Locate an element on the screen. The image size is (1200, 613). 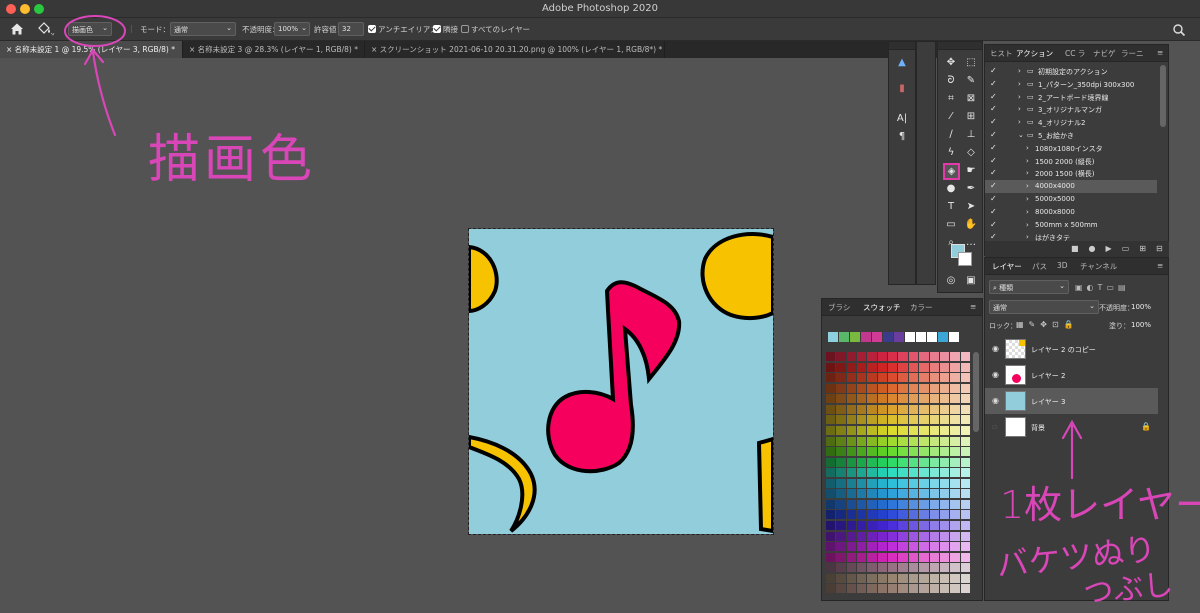
action-row: ✓ › はがきタテ is located at coordinates (1071, 236).